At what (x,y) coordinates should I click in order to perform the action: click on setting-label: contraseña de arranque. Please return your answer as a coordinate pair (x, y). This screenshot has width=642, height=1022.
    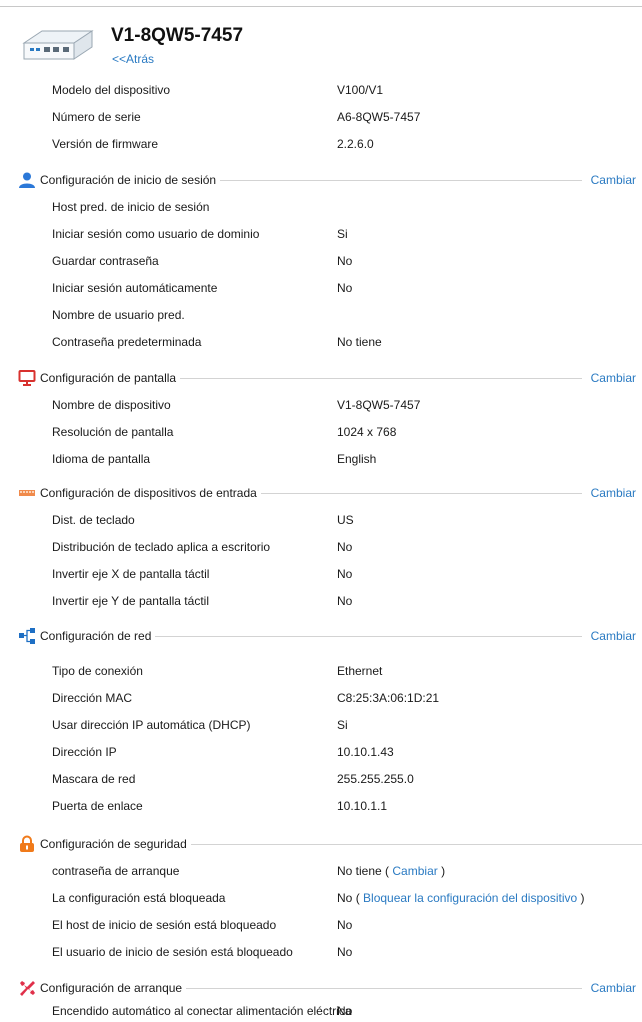
    Looking at the image, I should click on (116, 871).